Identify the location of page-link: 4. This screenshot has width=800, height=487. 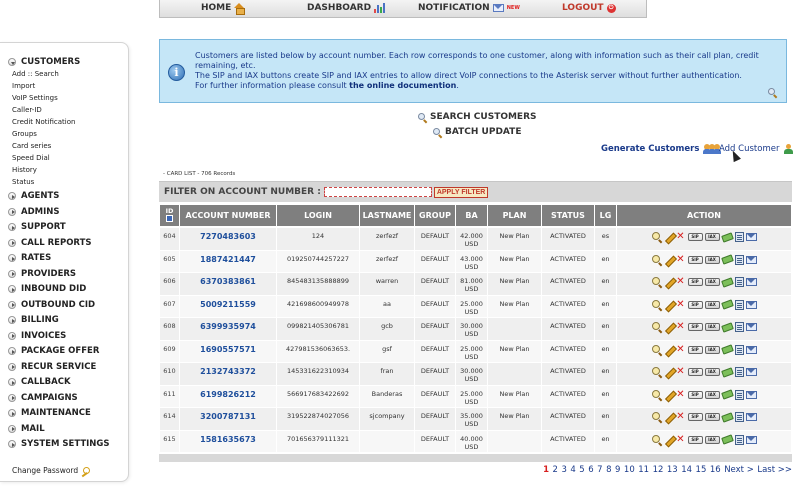
(572, 470).